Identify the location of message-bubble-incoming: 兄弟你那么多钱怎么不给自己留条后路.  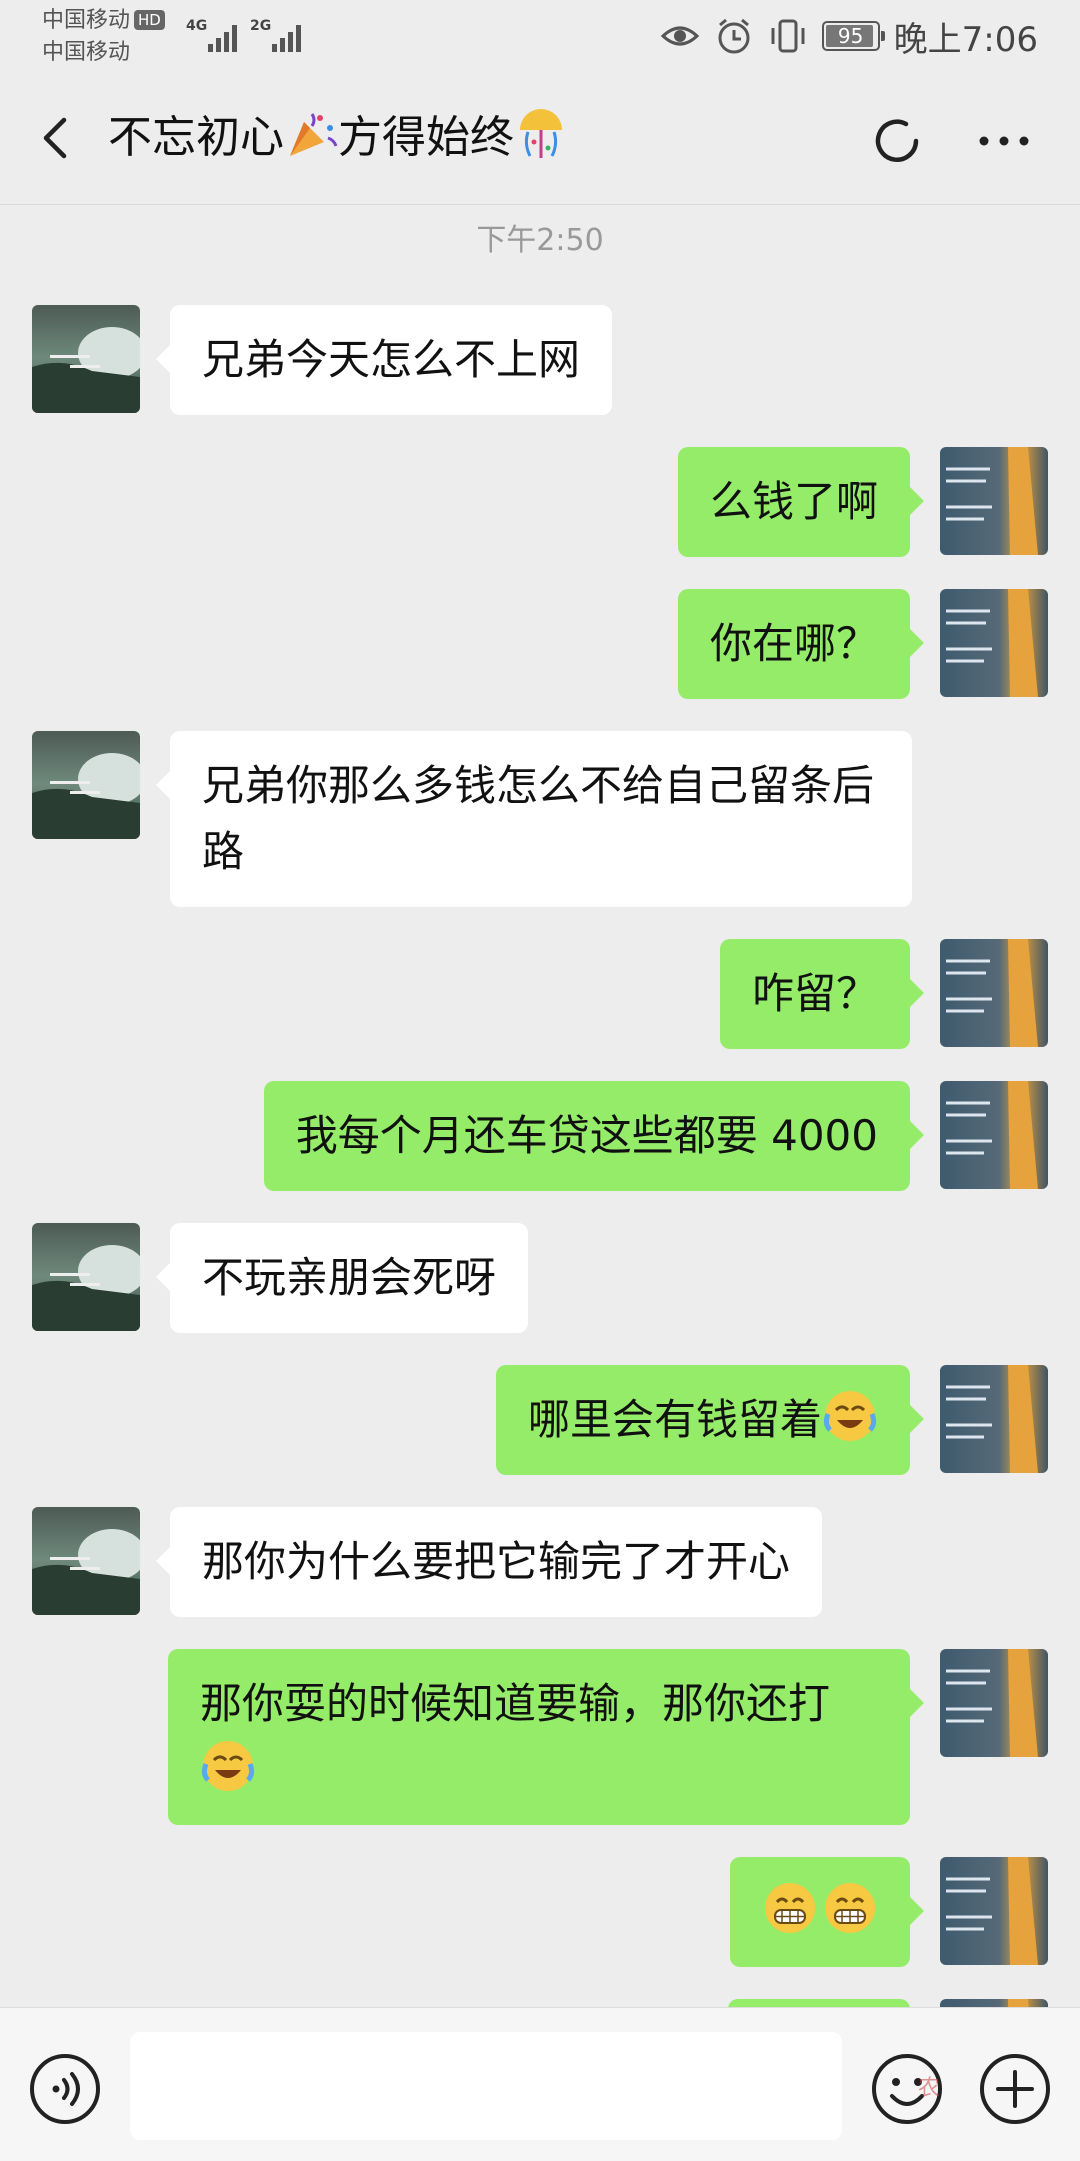
(534, 819).